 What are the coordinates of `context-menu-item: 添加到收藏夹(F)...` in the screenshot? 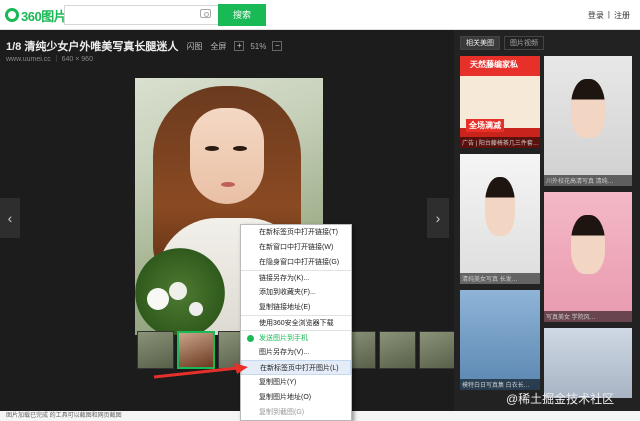 It's located at (296, 292).